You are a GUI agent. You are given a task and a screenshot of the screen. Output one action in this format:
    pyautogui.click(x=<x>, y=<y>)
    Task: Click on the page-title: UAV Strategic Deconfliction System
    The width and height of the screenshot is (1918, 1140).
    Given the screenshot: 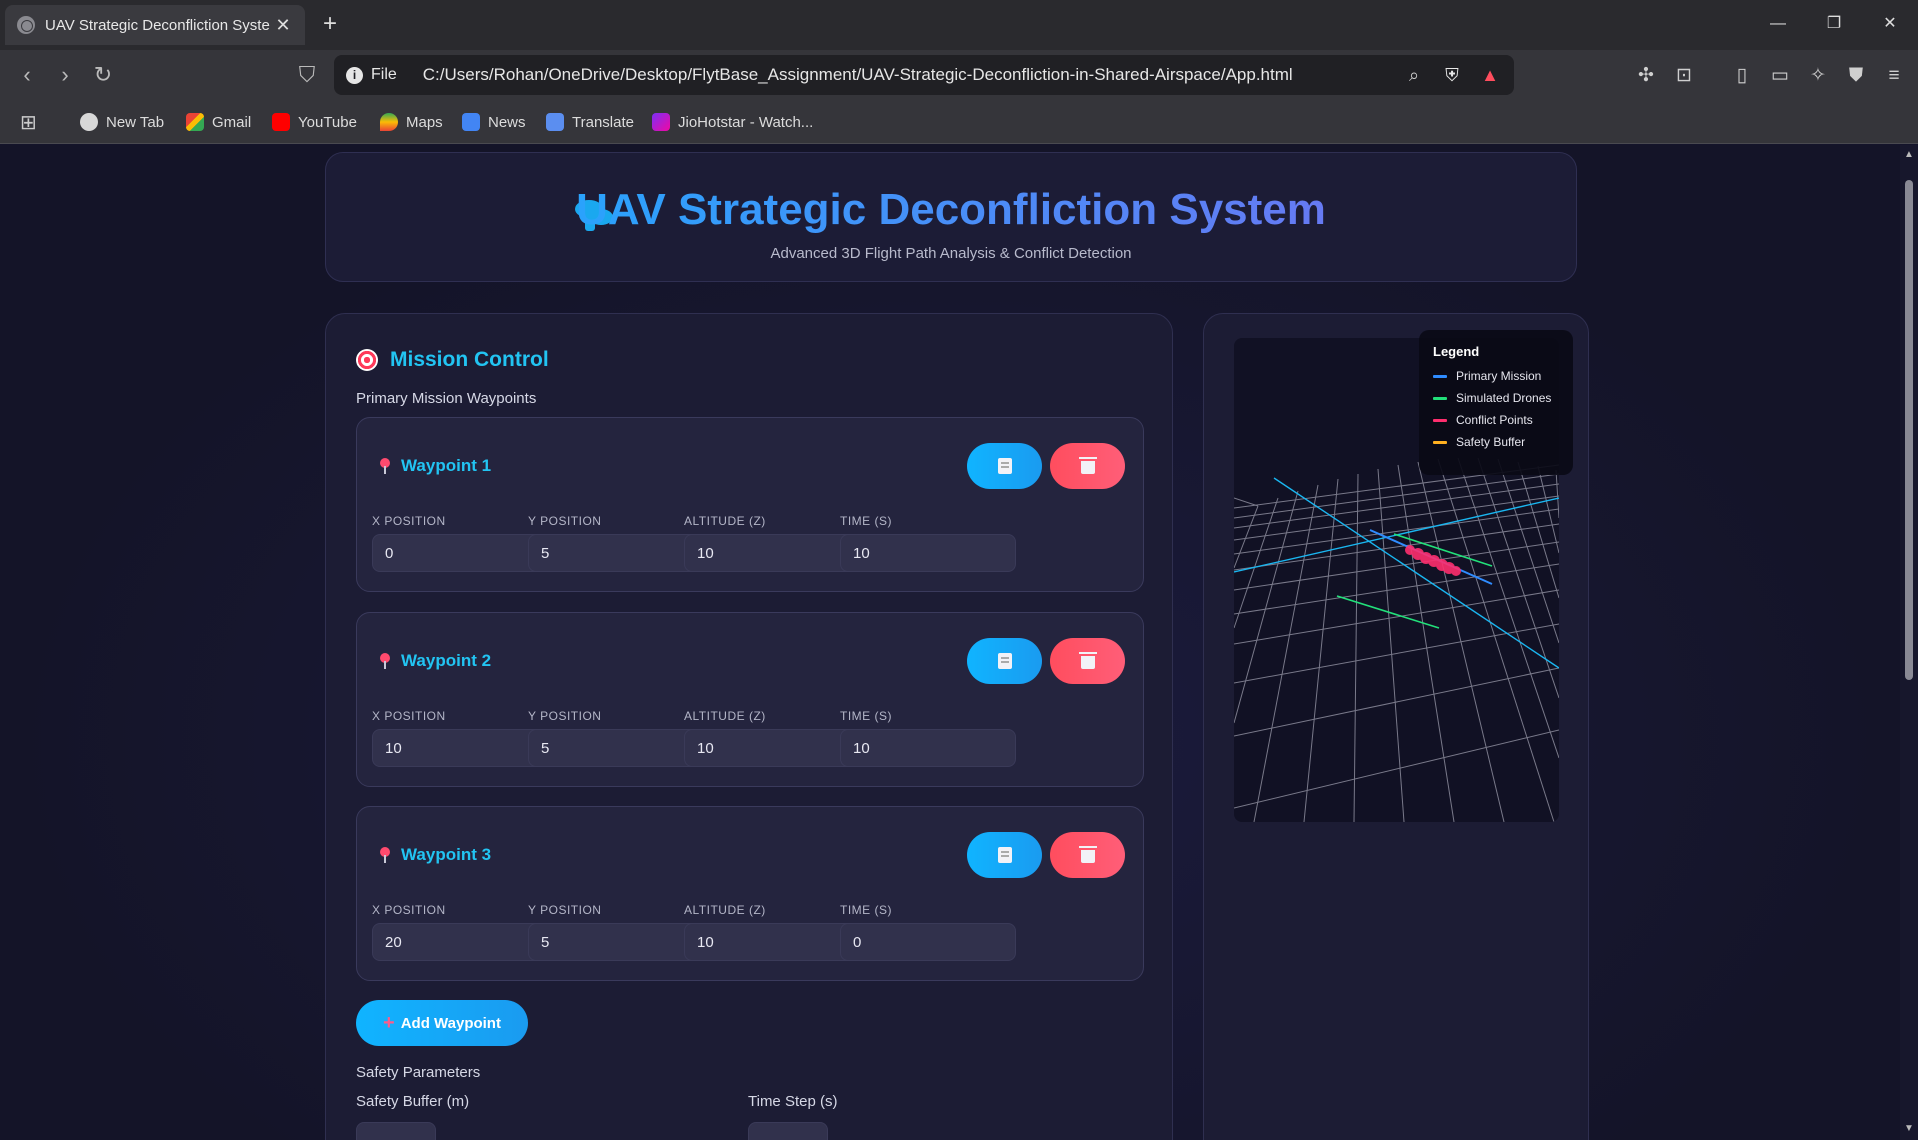 What is the action you would take?
    pyautogui.click(x=951, y=210)
    